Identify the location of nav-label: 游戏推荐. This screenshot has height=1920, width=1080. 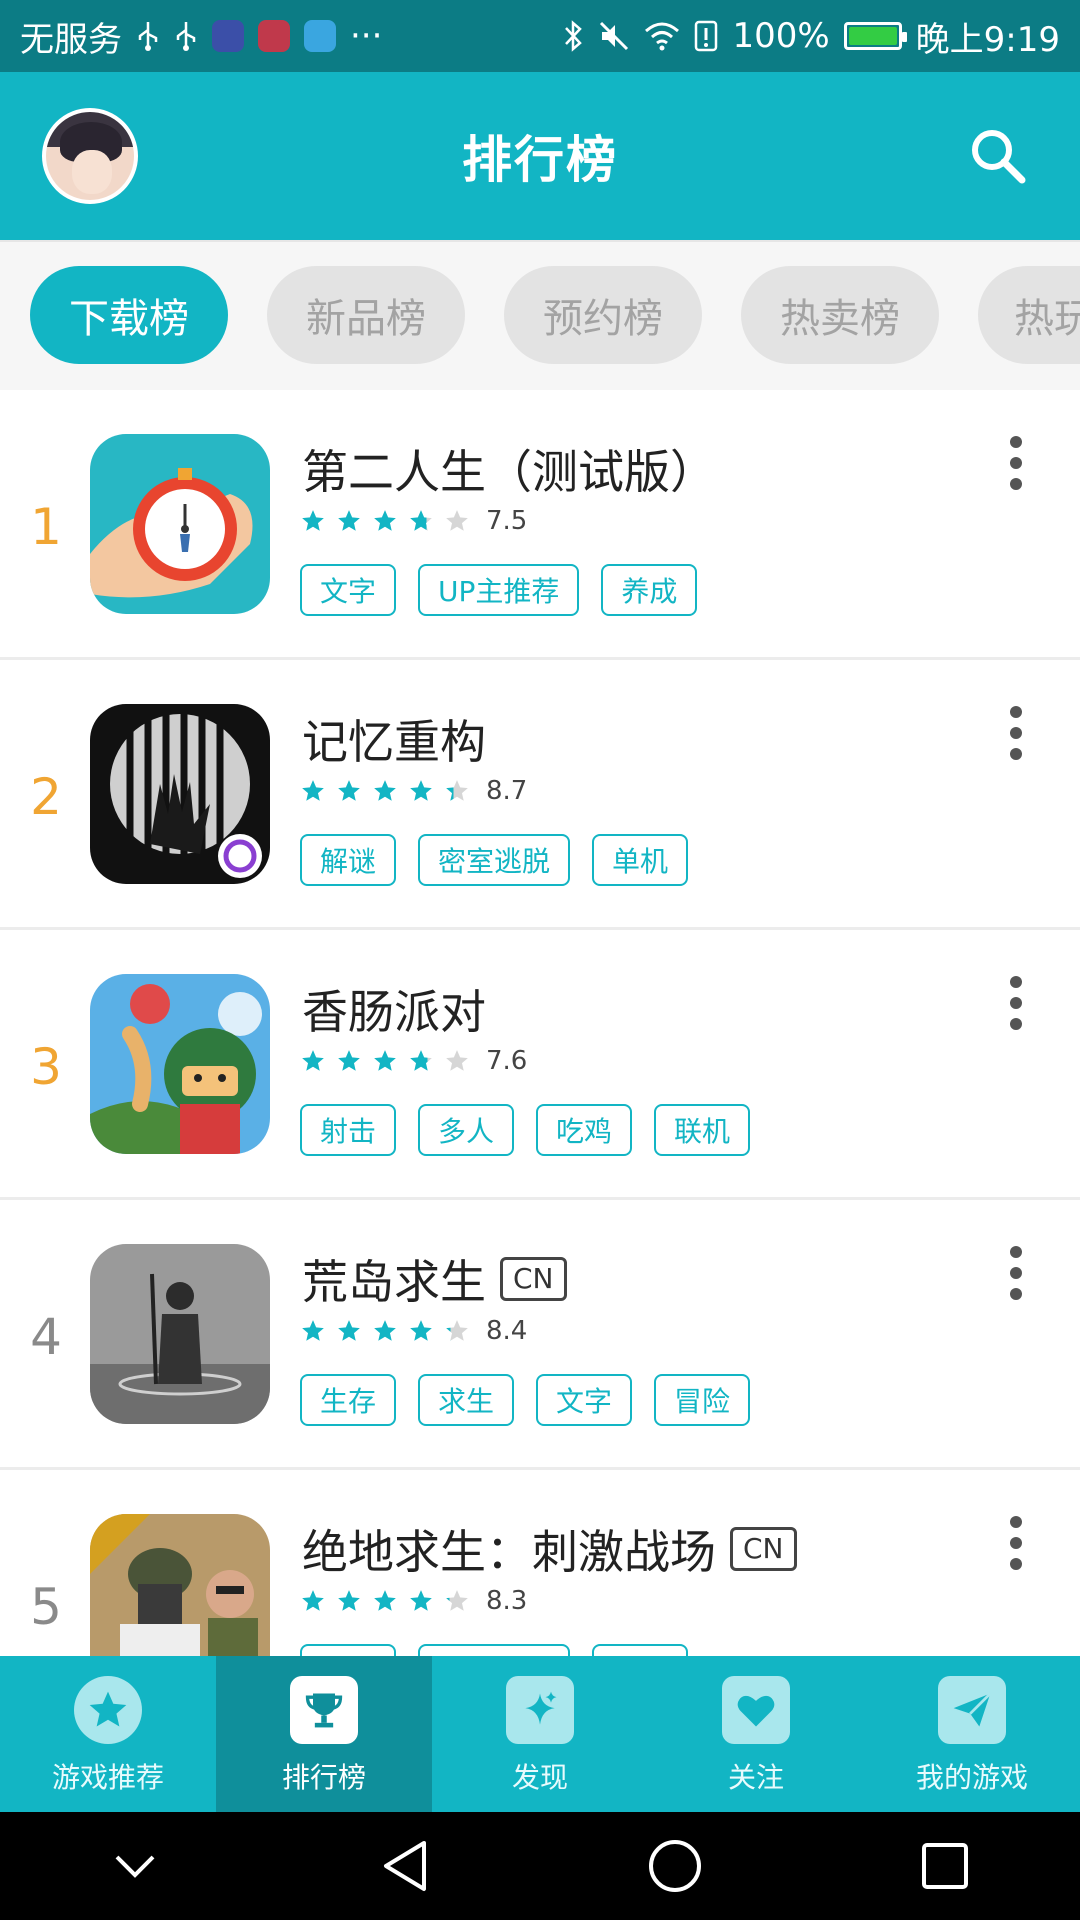
(107, 1777).